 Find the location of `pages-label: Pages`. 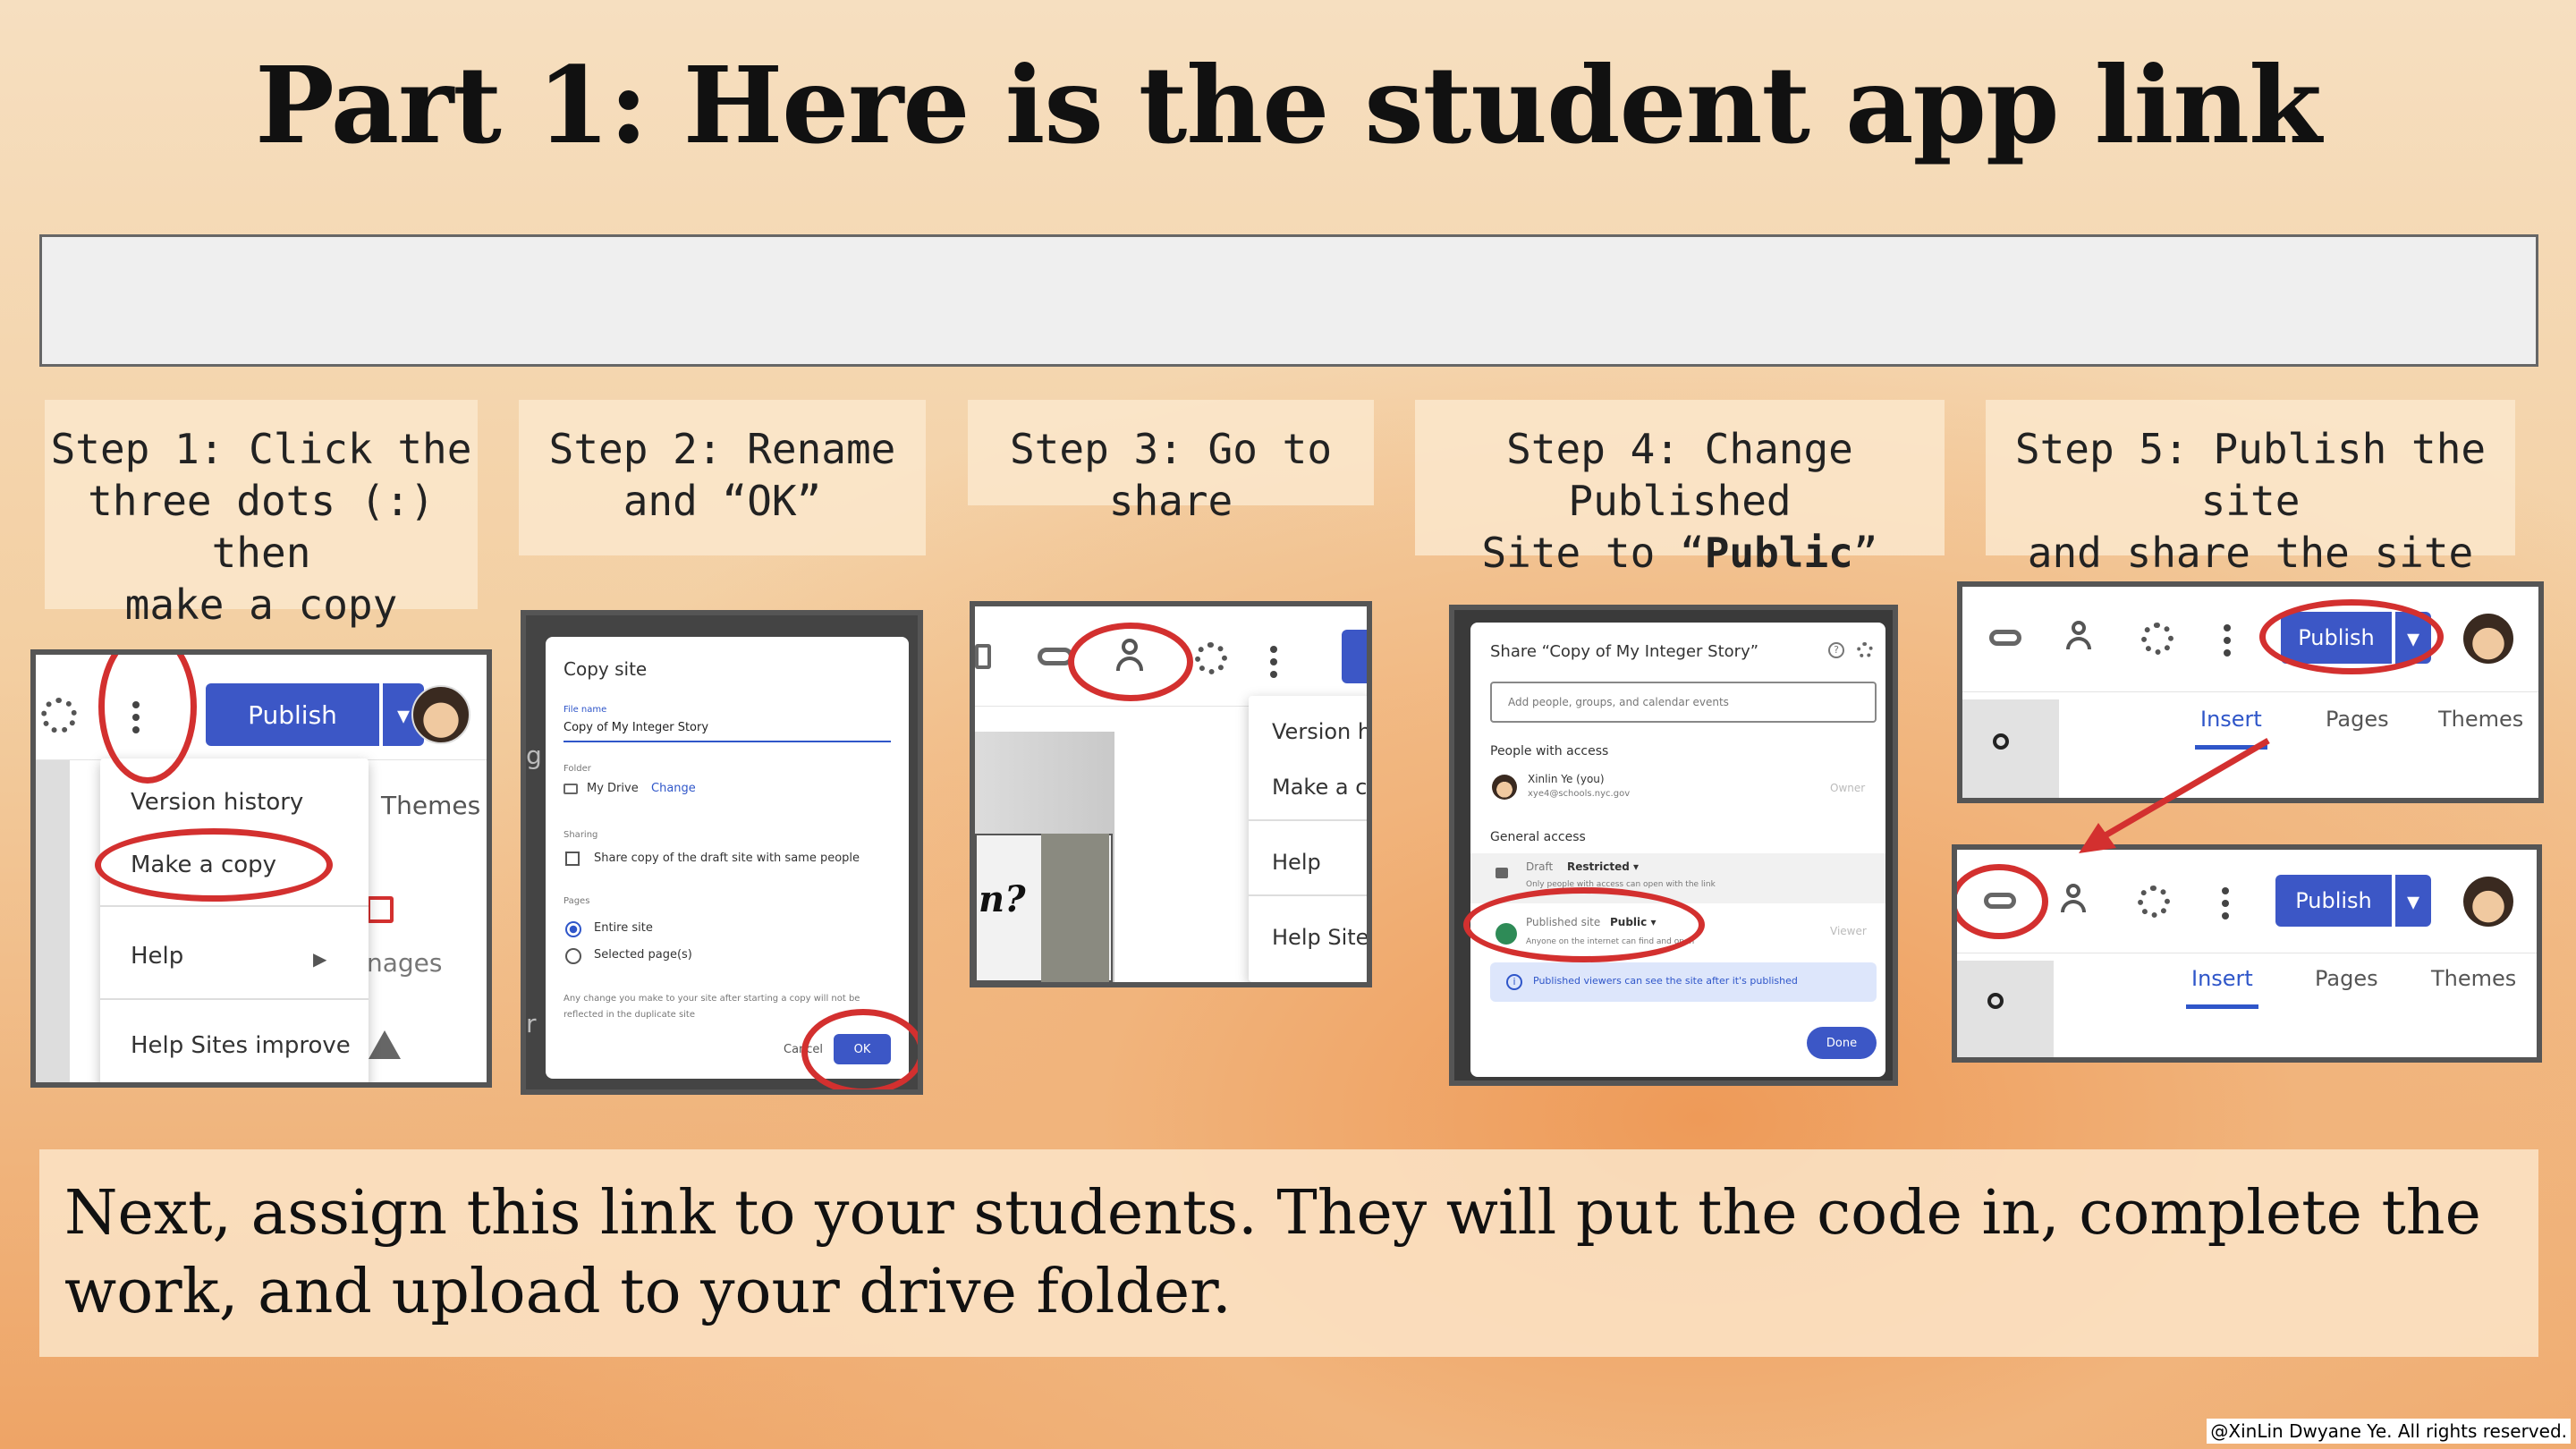

pages-label: Pages is located at coordinates (577, 901).